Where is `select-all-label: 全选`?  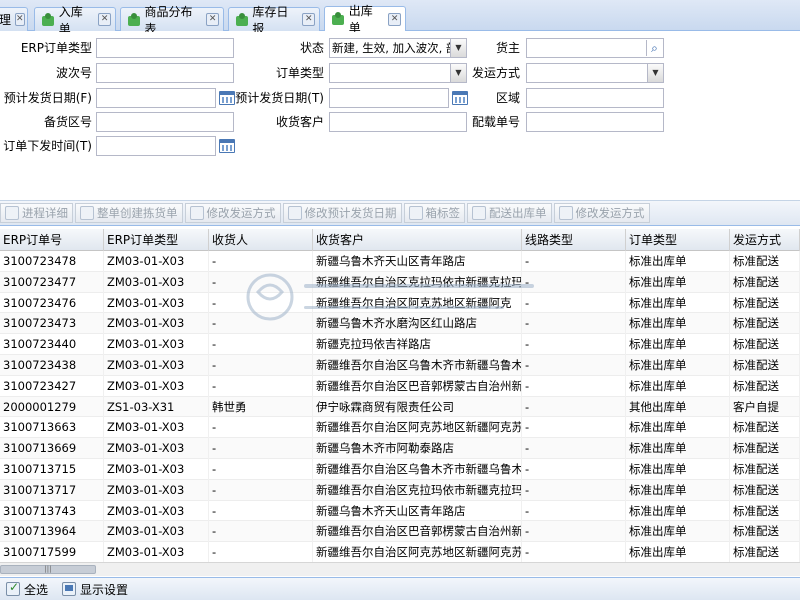
select-all-label: 全选 is located at coordinates (36, 589).